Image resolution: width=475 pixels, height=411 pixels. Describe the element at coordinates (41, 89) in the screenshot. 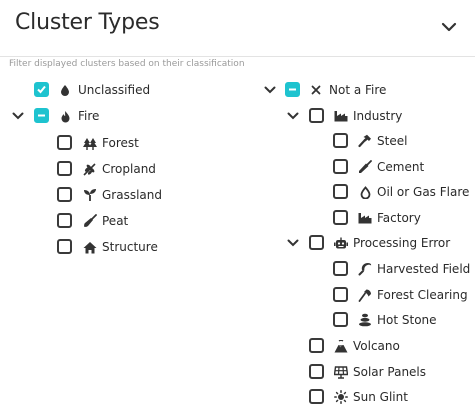

I see `checkbox-unclassified` at that location.